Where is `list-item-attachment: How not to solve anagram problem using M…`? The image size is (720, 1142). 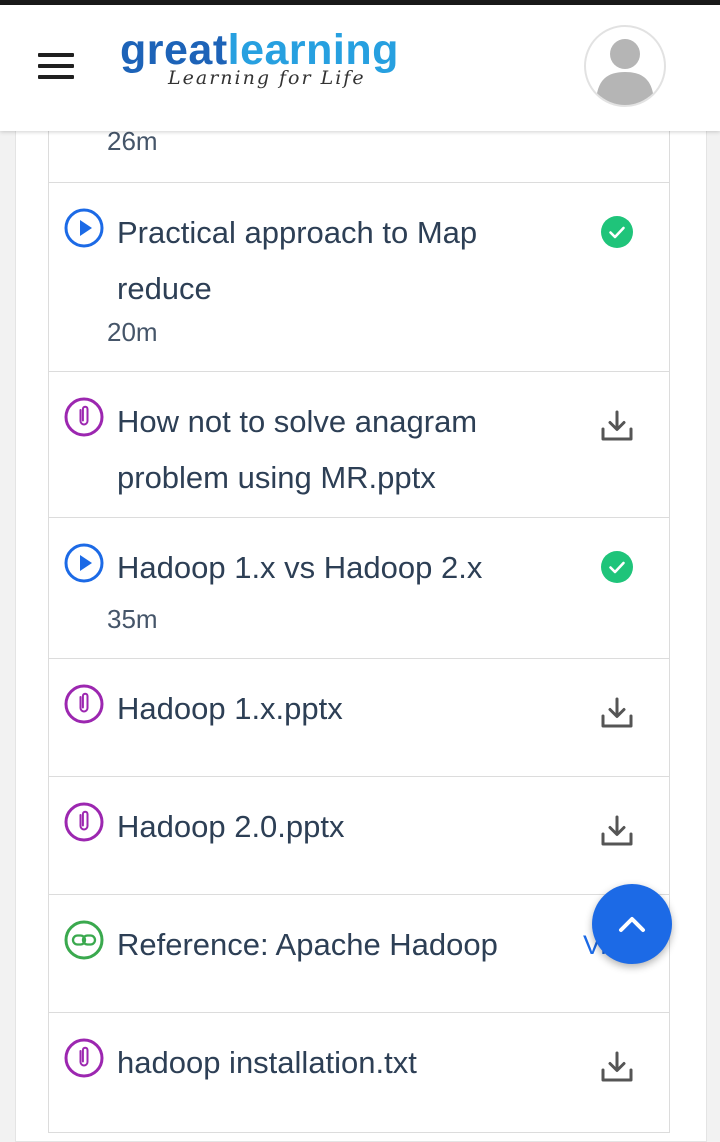 list-item-attachment: How not to solve anagram problem using M… is located at coordinates (359, 445).